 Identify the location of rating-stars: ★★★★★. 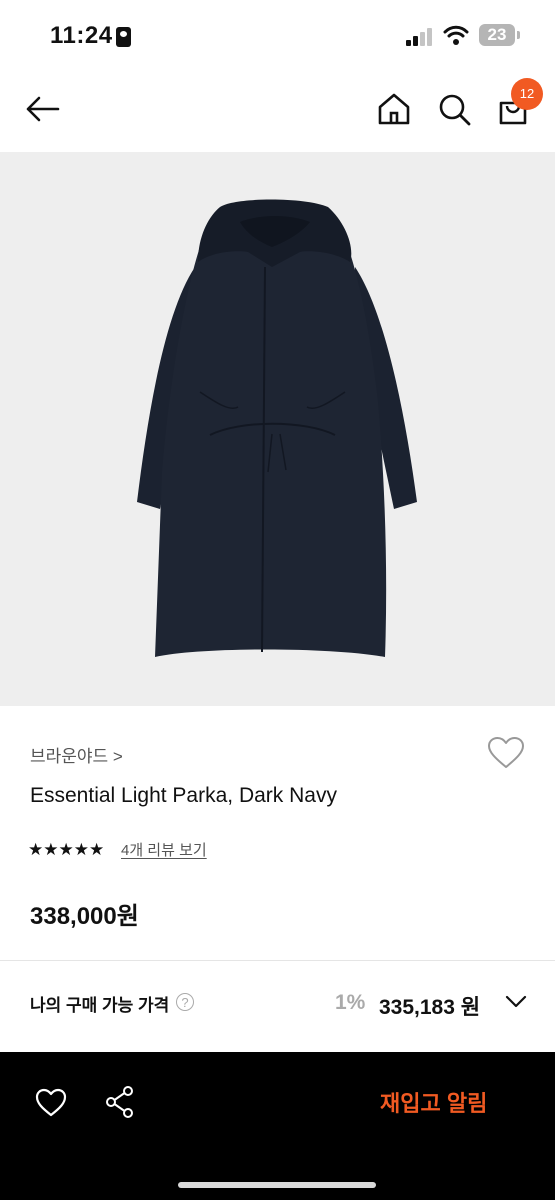
(66, 849).